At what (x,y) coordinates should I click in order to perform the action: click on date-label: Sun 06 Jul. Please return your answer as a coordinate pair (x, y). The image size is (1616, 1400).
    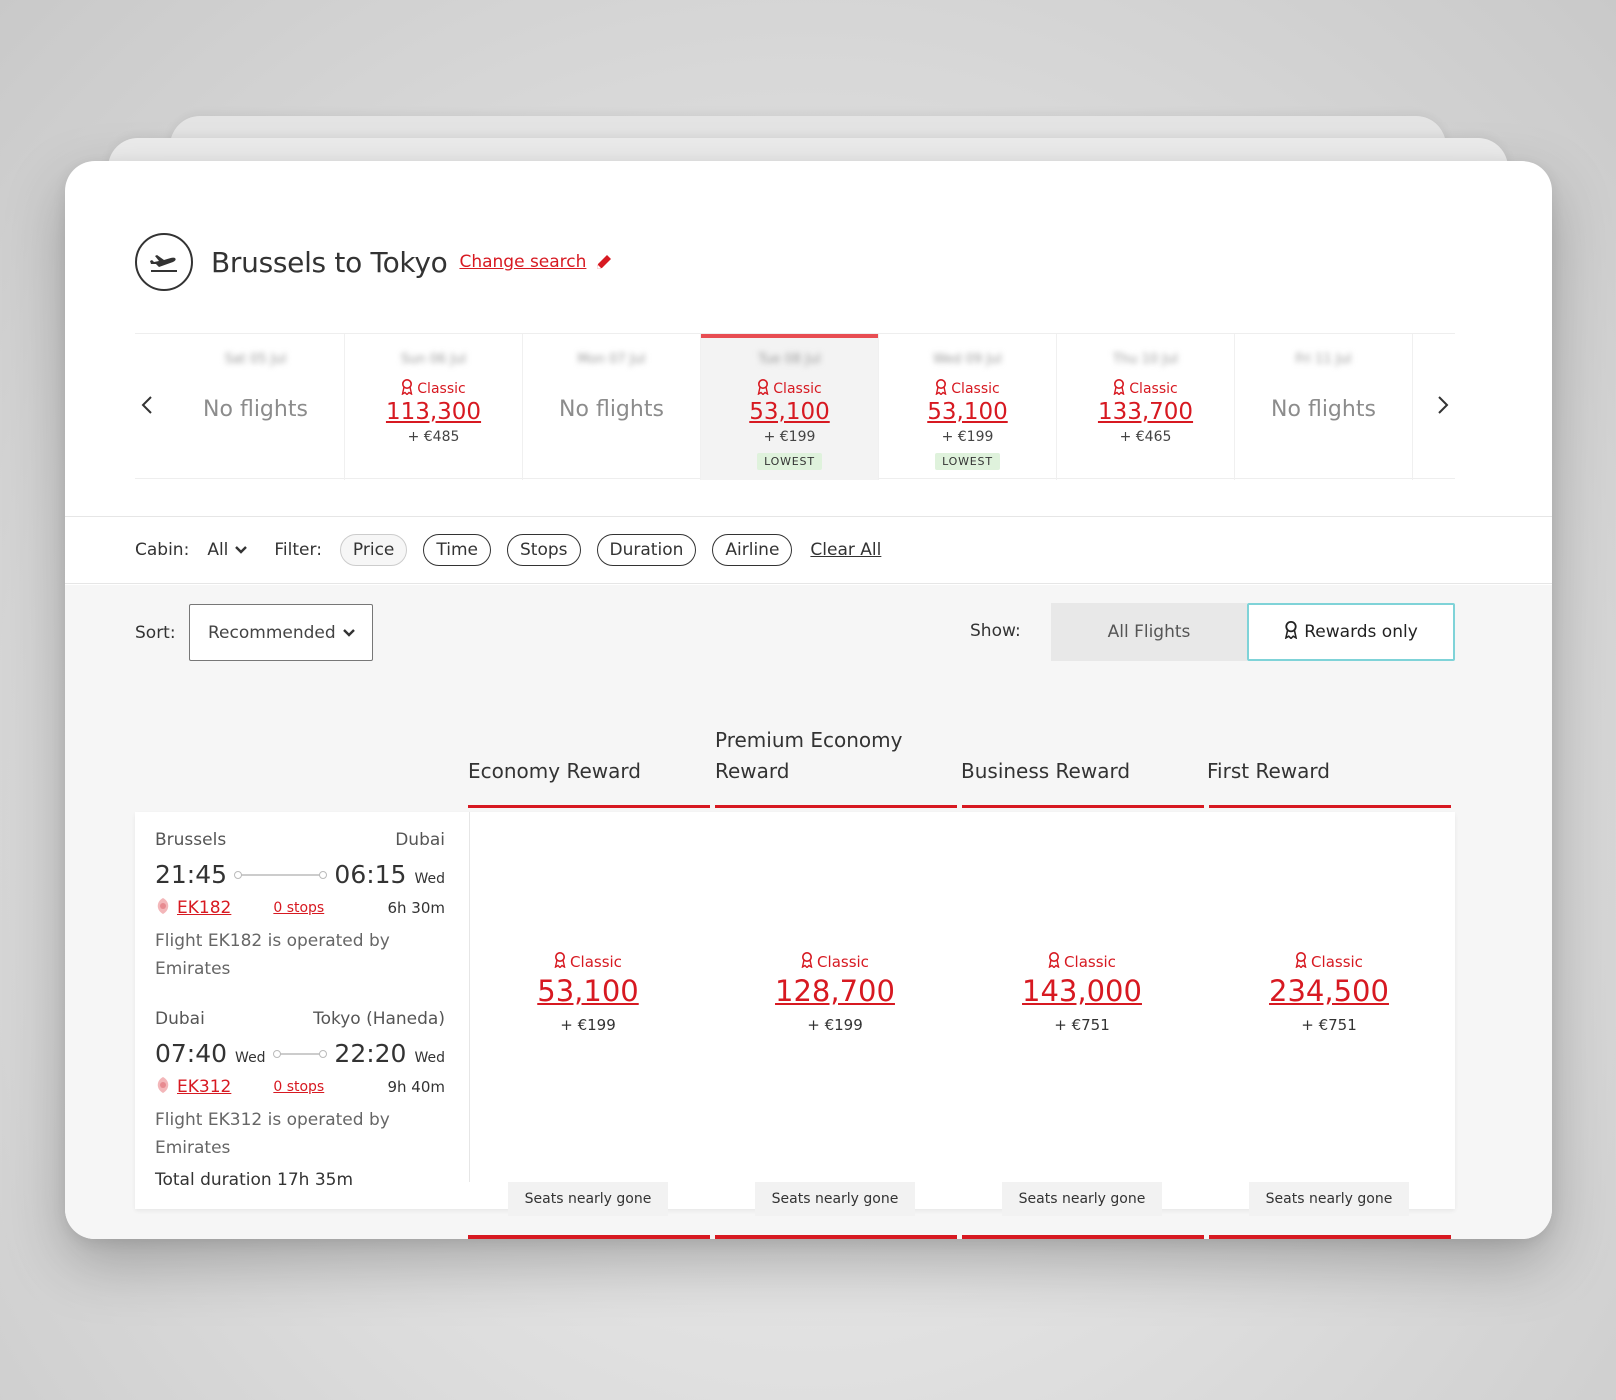
    Looking at the image, I should click on (433, 359).